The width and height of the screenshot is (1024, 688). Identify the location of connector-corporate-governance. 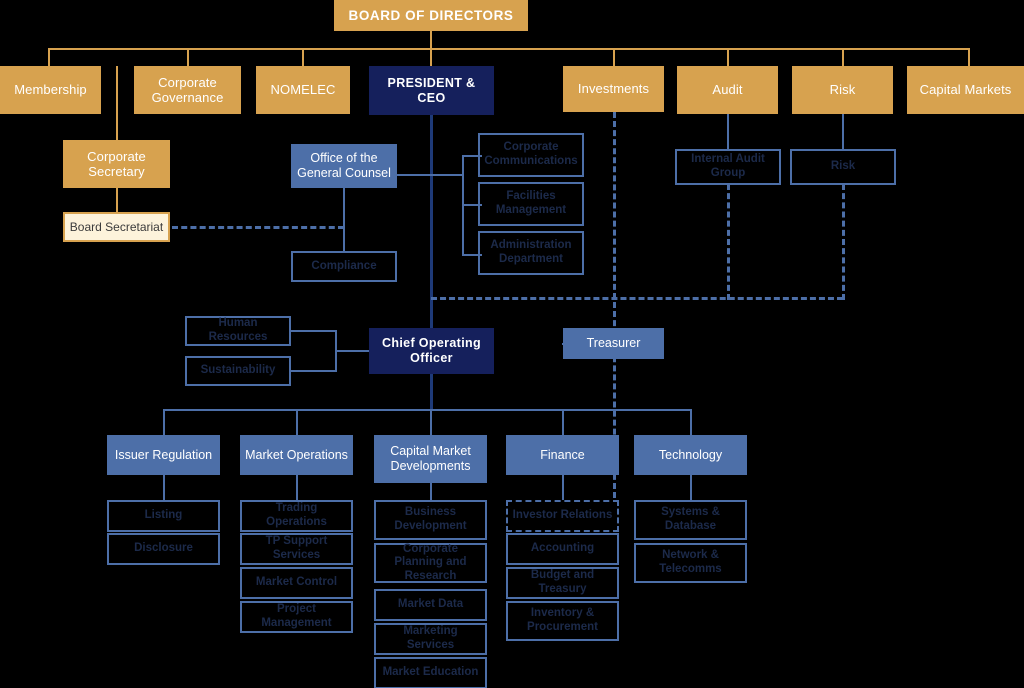
(188, 57).